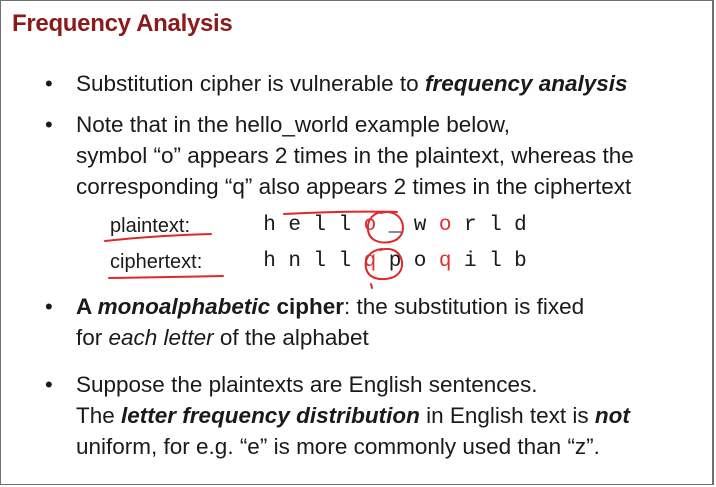  What do you see at coordinates (99, 415) in the screenshot?
I see `text-run: The` at bounding box center [99, 415].